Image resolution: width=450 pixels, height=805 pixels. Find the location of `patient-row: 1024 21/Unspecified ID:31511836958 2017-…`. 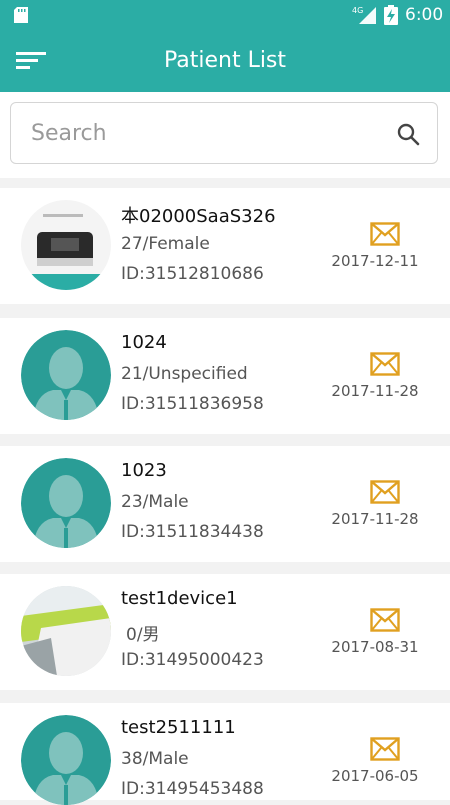

patient-row: 1024 21/Unspecified ID:31511836958 2017-… is located at coordinates (225, 376).